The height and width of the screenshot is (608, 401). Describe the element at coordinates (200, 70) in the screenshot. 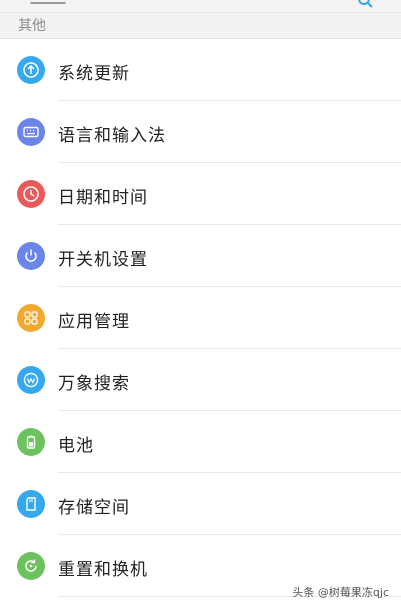

I see `settings-item-system-update: 系统更新` at that location.